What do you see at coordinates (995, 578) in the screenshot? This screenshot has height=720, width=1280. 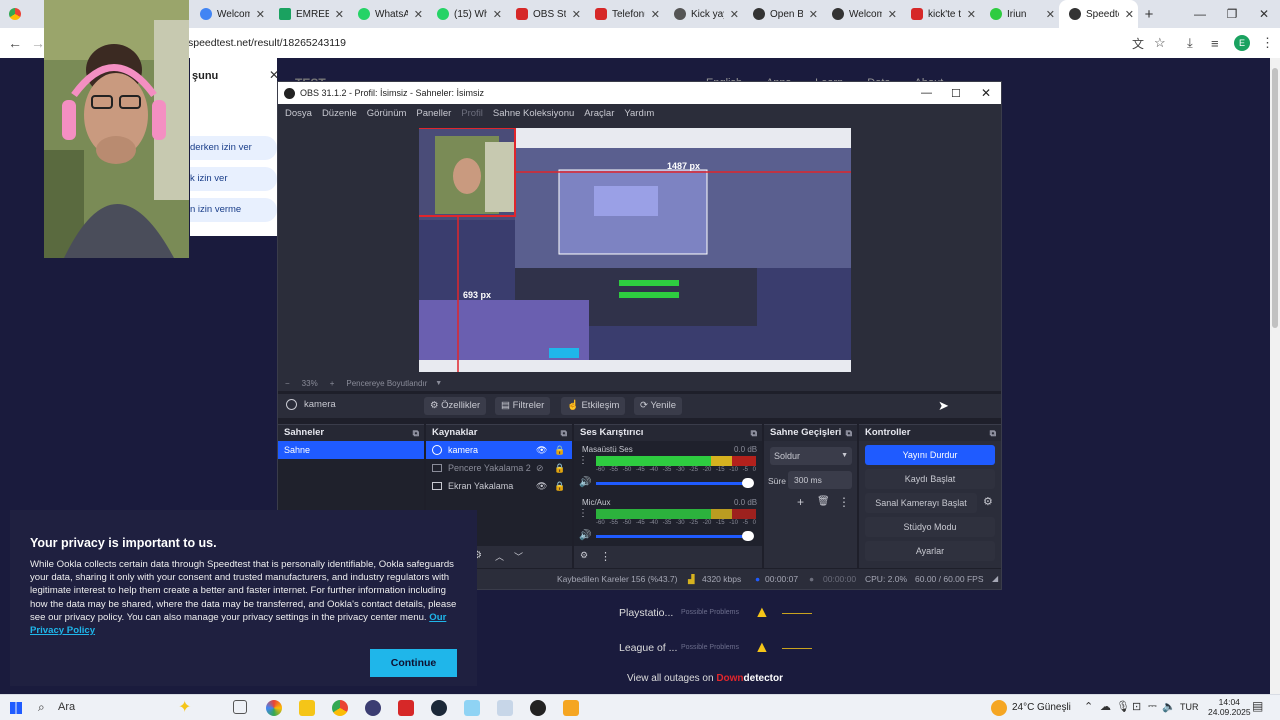 I see `resize-grip-icon: ◢` at bounding box center [995, 578].